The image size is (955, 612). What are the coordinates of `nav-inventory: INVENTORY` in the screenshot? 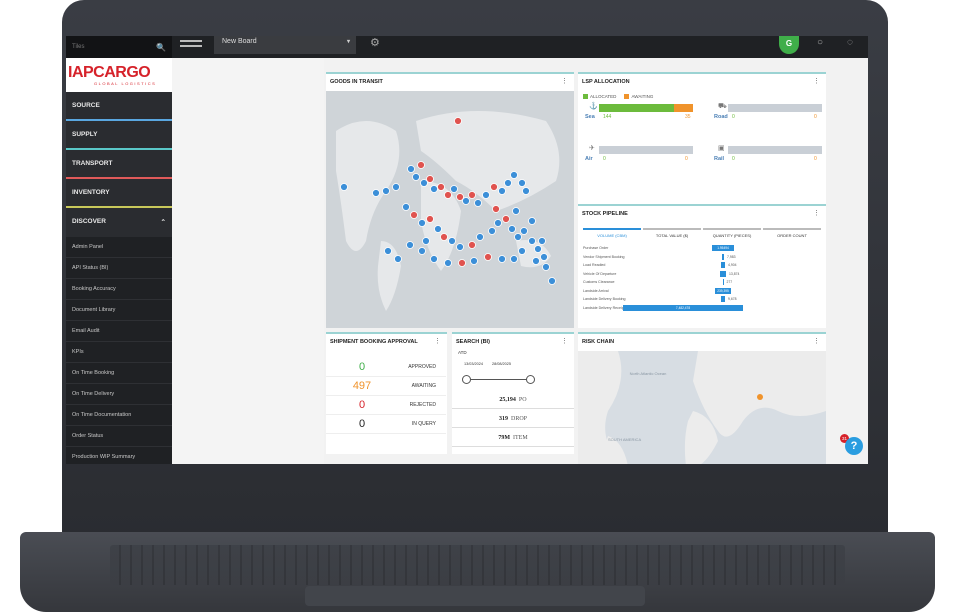 It's located at (119, 193).